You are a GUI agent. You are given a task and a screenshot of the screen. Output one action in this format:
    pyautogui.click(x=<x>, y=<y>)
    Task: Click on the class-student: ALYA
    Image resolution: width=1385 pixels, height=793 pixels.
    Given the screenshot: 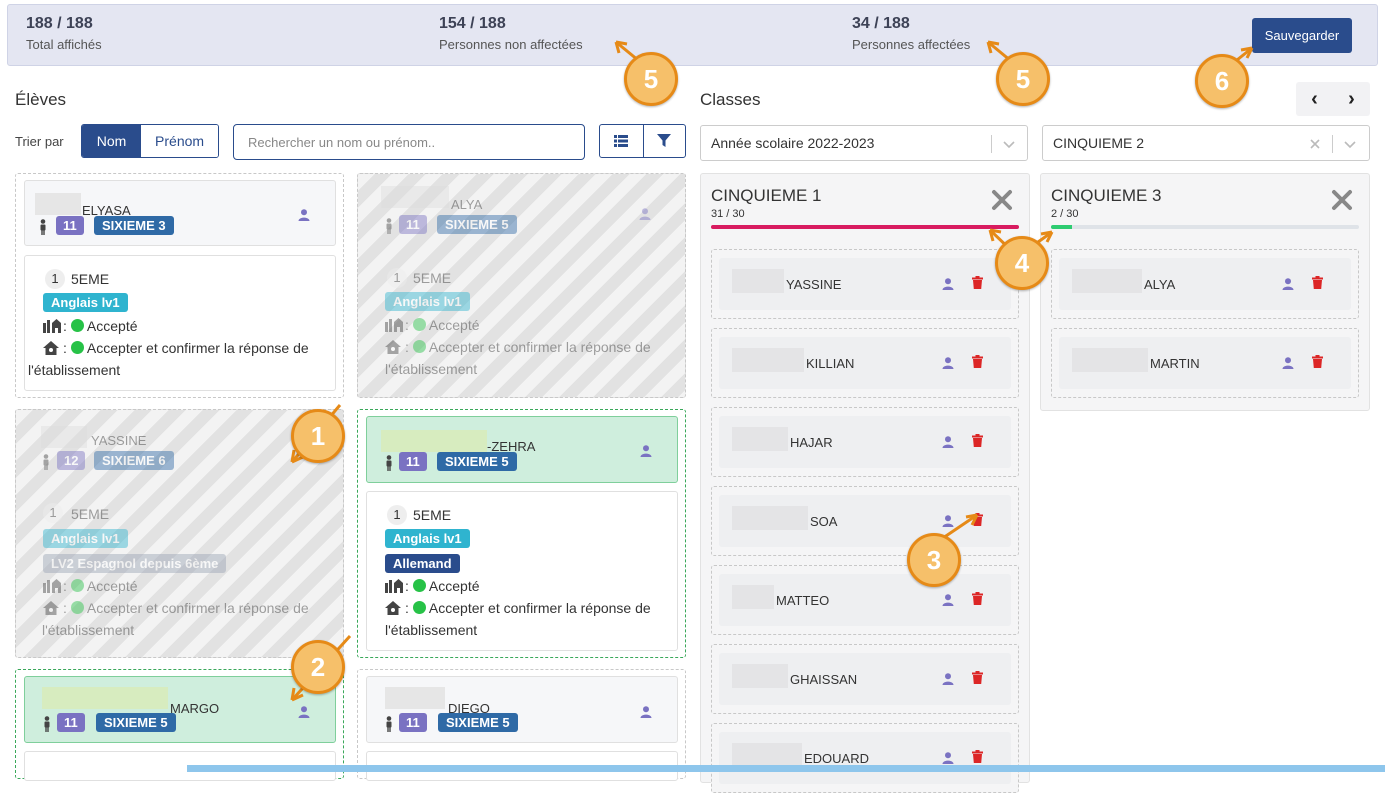 What is the action you would take?
    pyautogui.click(x=1205, y=284)
    